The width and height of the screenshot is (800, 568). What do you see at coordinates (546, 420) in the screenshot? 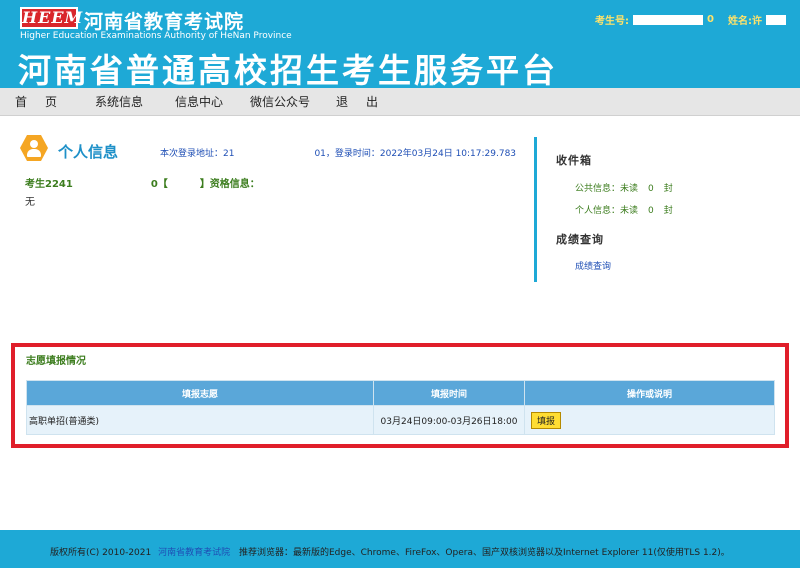
I see `fill-in-button: 填报` at bounding box center [546, 420].